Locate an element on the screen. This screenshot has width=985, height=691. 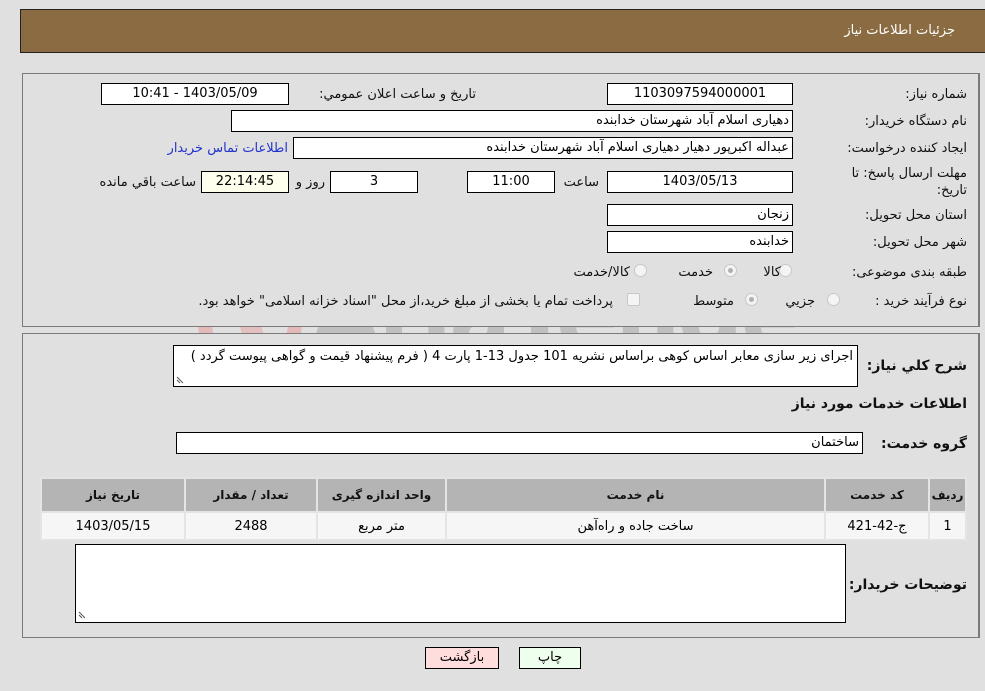
category-option-goods-service: کالا/خدمت is located at coordinates (601, 272).